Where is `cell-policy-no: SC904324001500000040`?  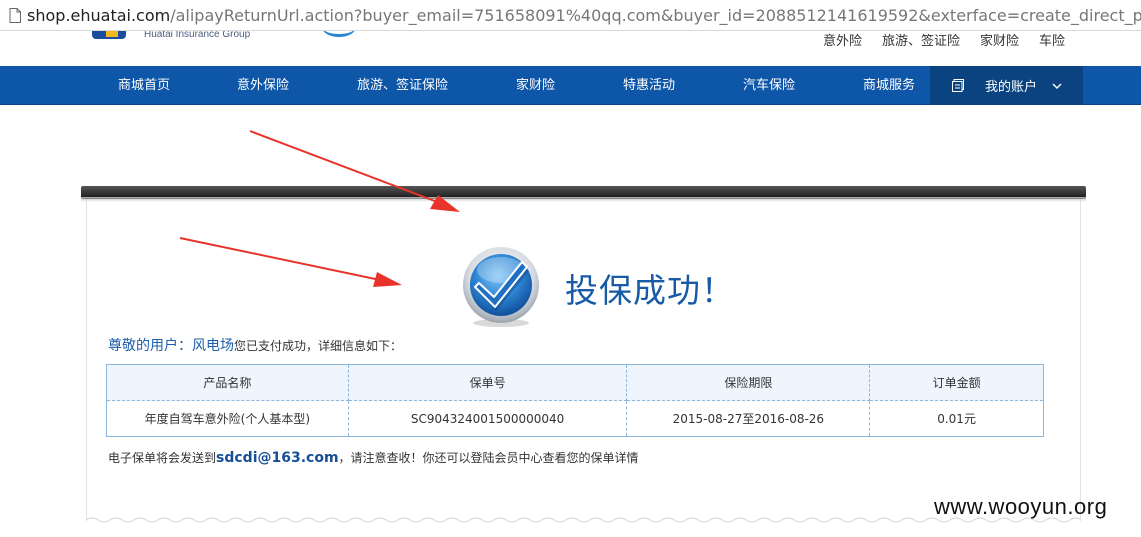
cell-policy-no: SC904324001500000040 is located at coordinates (487, 418).